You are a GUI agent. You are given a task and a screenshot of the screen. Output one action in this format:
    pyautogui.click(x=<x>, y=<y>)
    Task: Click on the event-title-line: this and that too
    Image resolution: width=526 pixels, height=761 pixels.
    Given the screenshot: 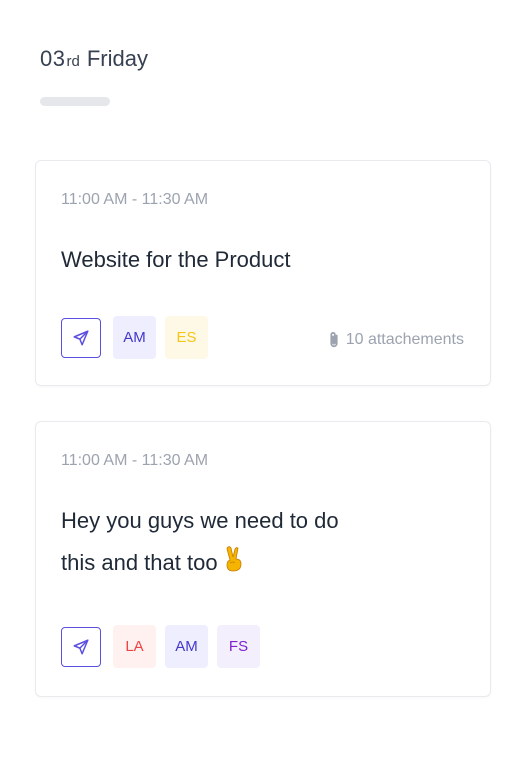 What is the action you would take?
    pyautogui.click(x=139, y=562)
    